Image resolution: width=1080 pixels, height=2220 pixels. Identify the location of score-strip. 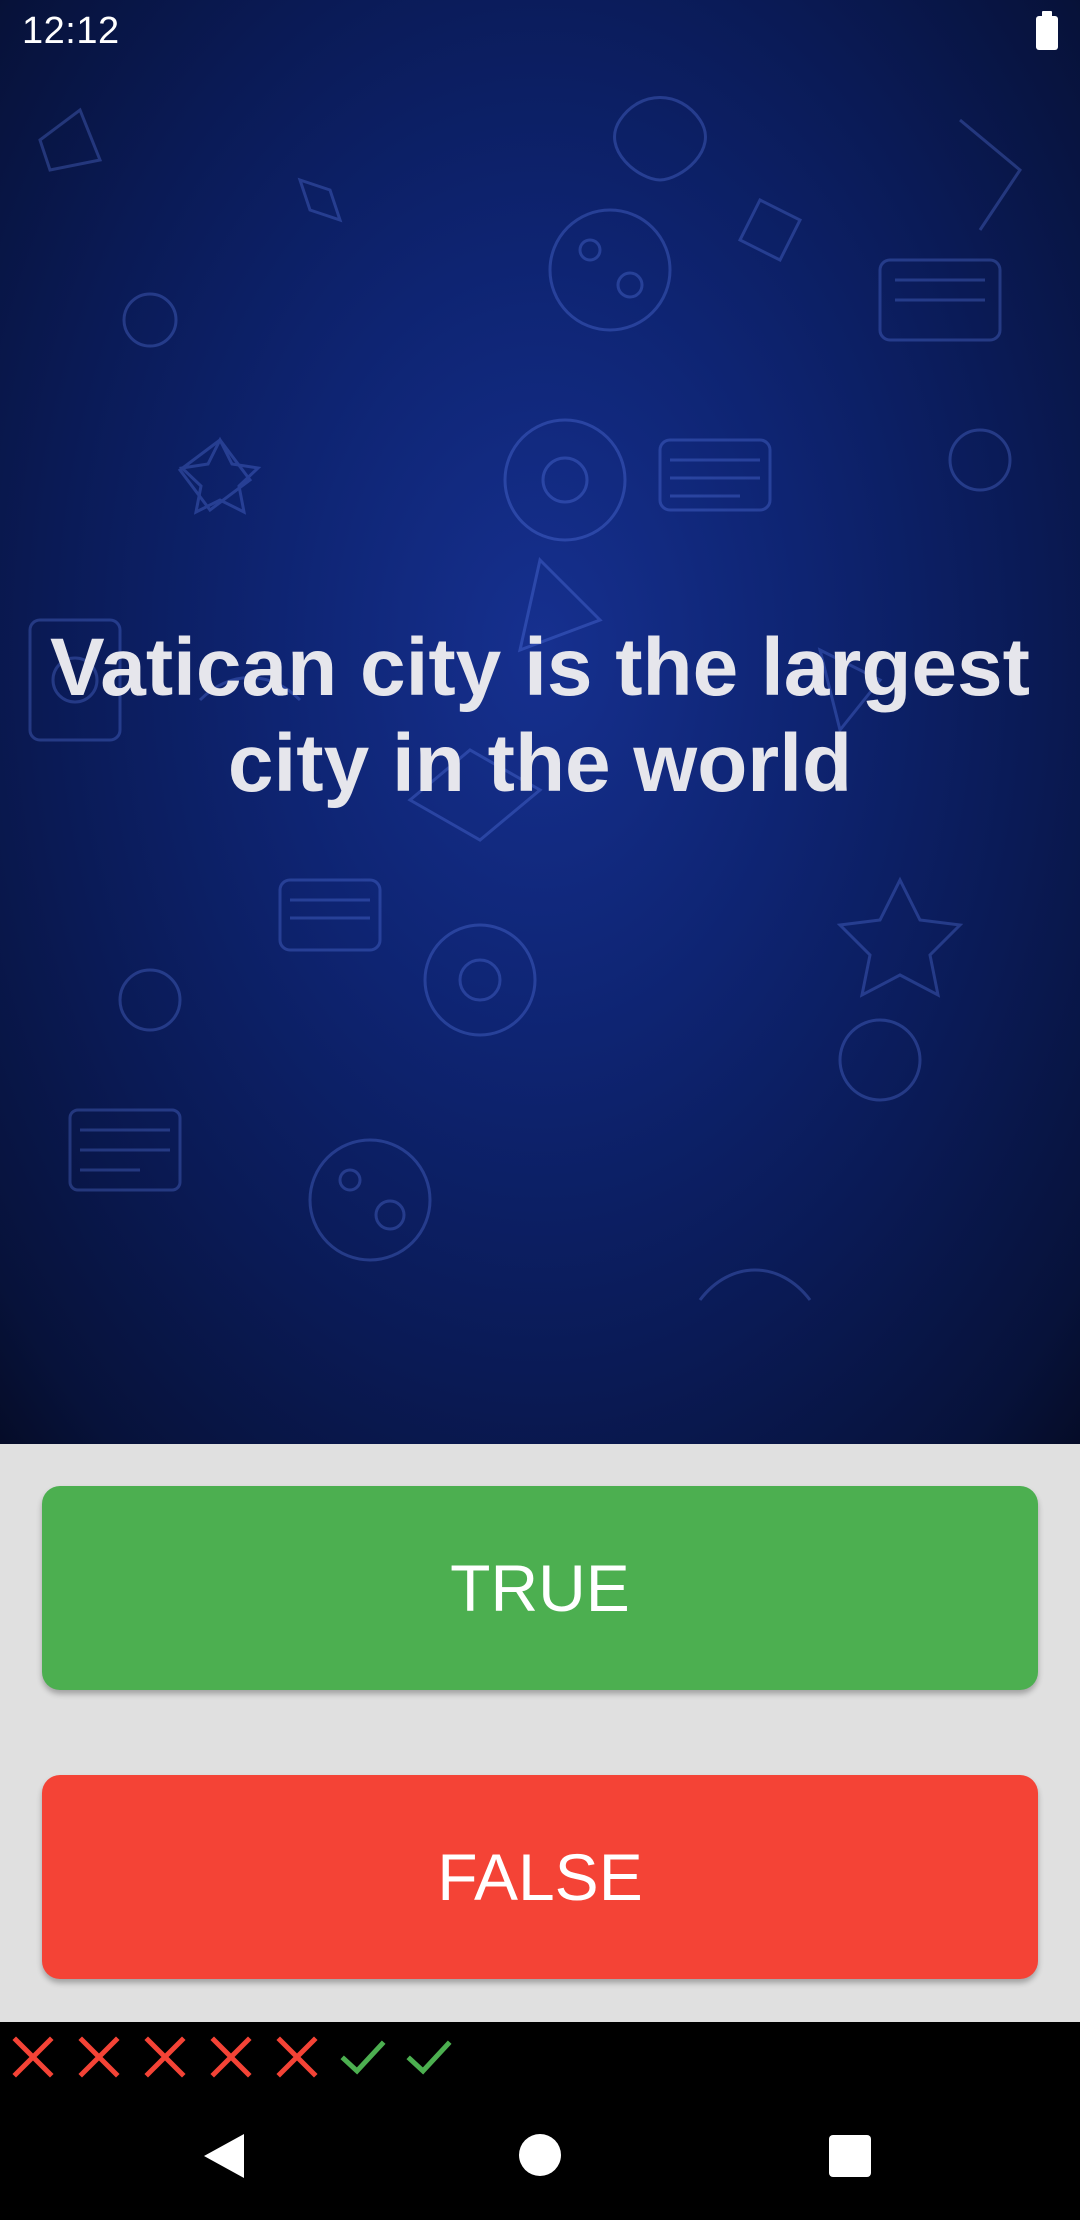
(540, 2057).